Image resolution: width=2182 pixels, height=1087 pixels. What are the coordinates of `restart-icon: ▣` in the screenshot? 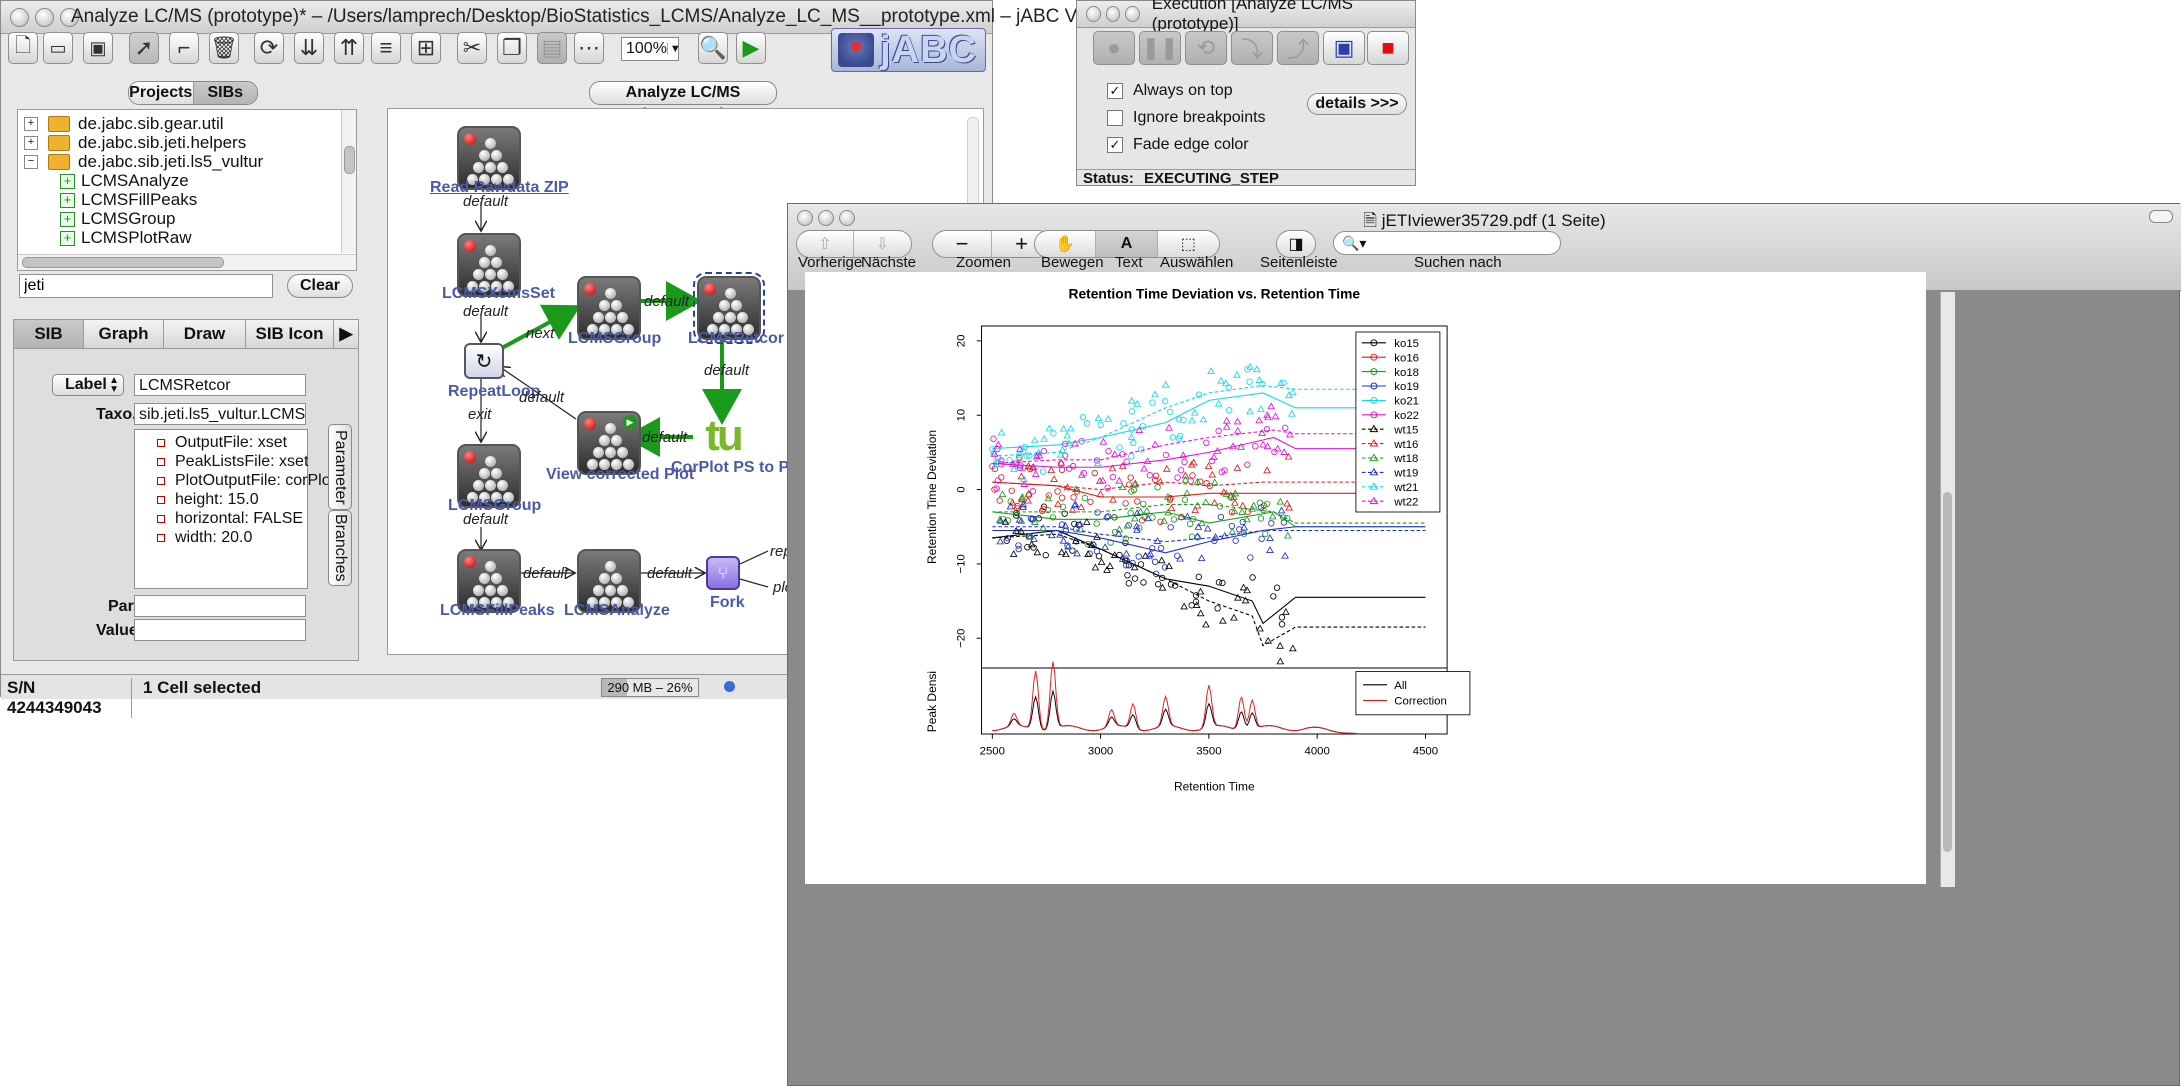 It's located at (1344, 48).